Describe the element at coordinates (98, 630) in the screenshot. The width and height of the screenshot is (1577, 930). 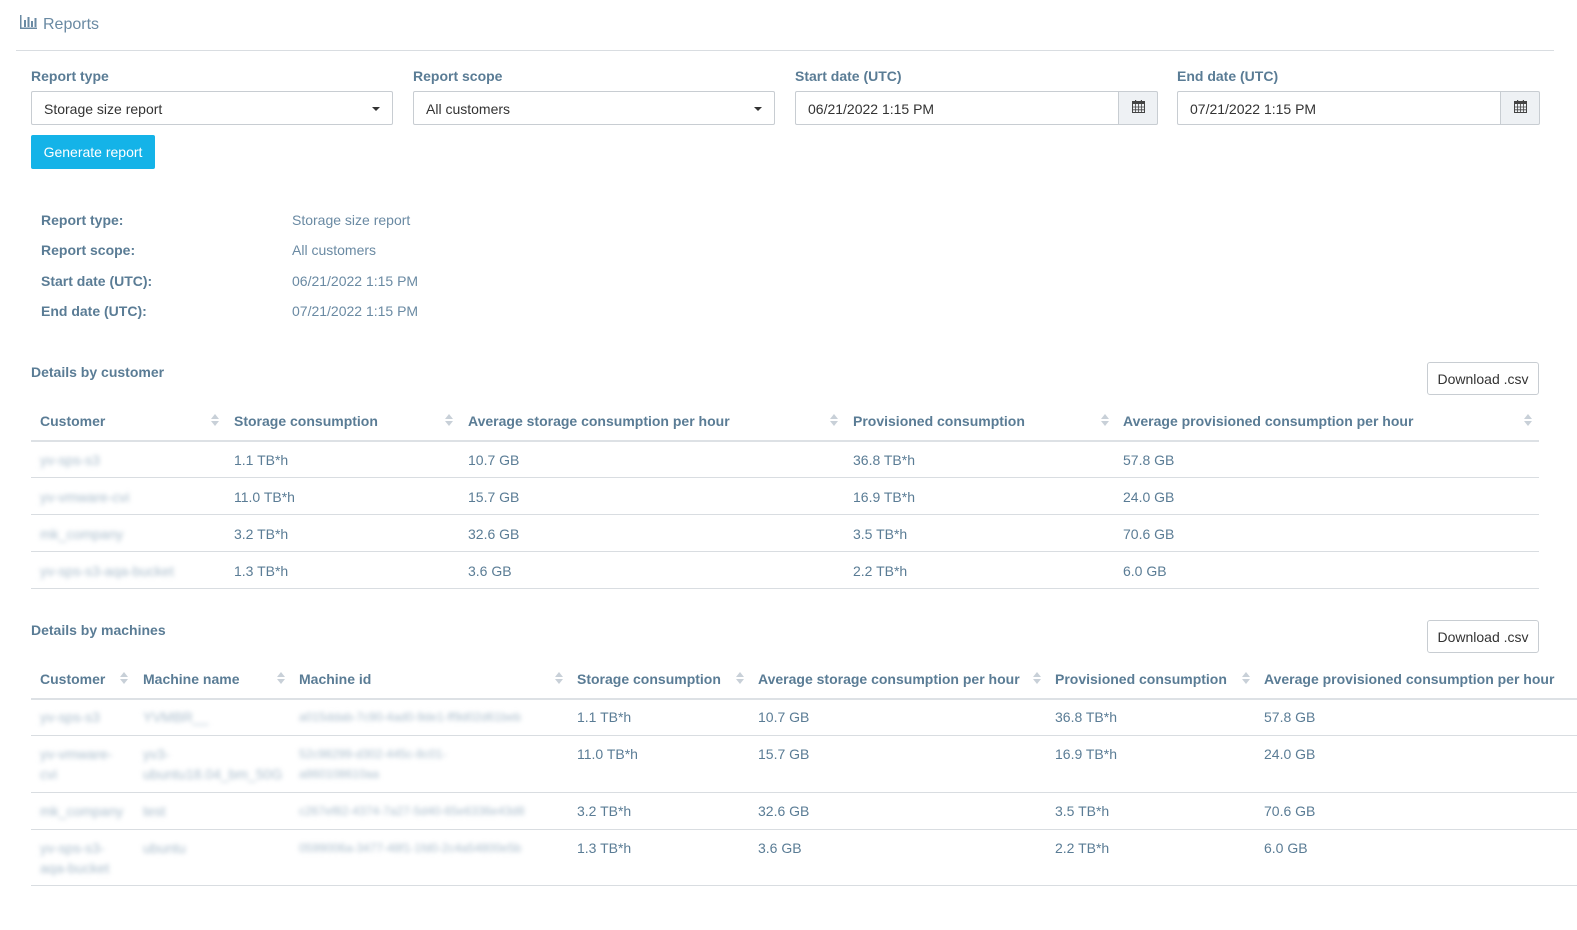
I see `machines-section-title: Details by machines` at that location.